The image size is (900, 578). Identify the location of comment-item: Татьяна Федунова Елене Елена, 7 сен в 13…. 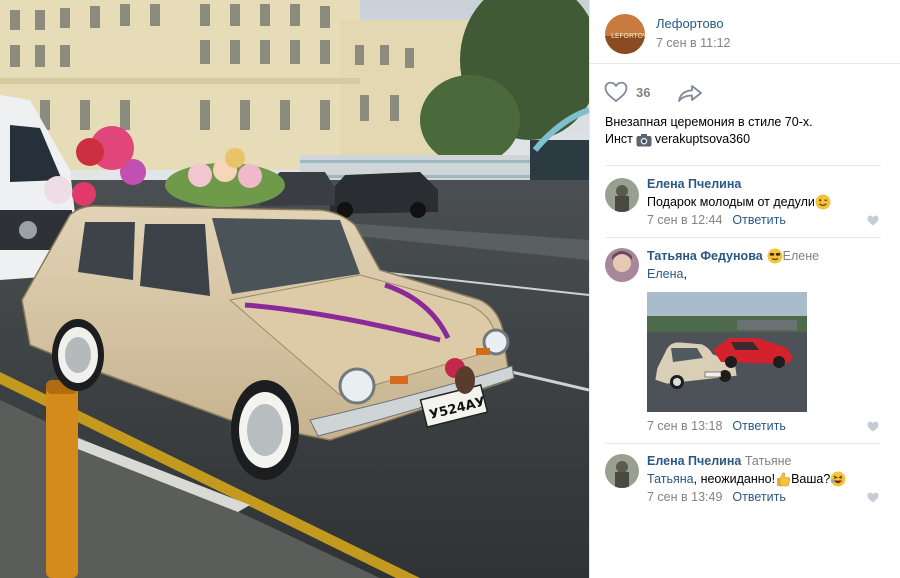
(745, 343).